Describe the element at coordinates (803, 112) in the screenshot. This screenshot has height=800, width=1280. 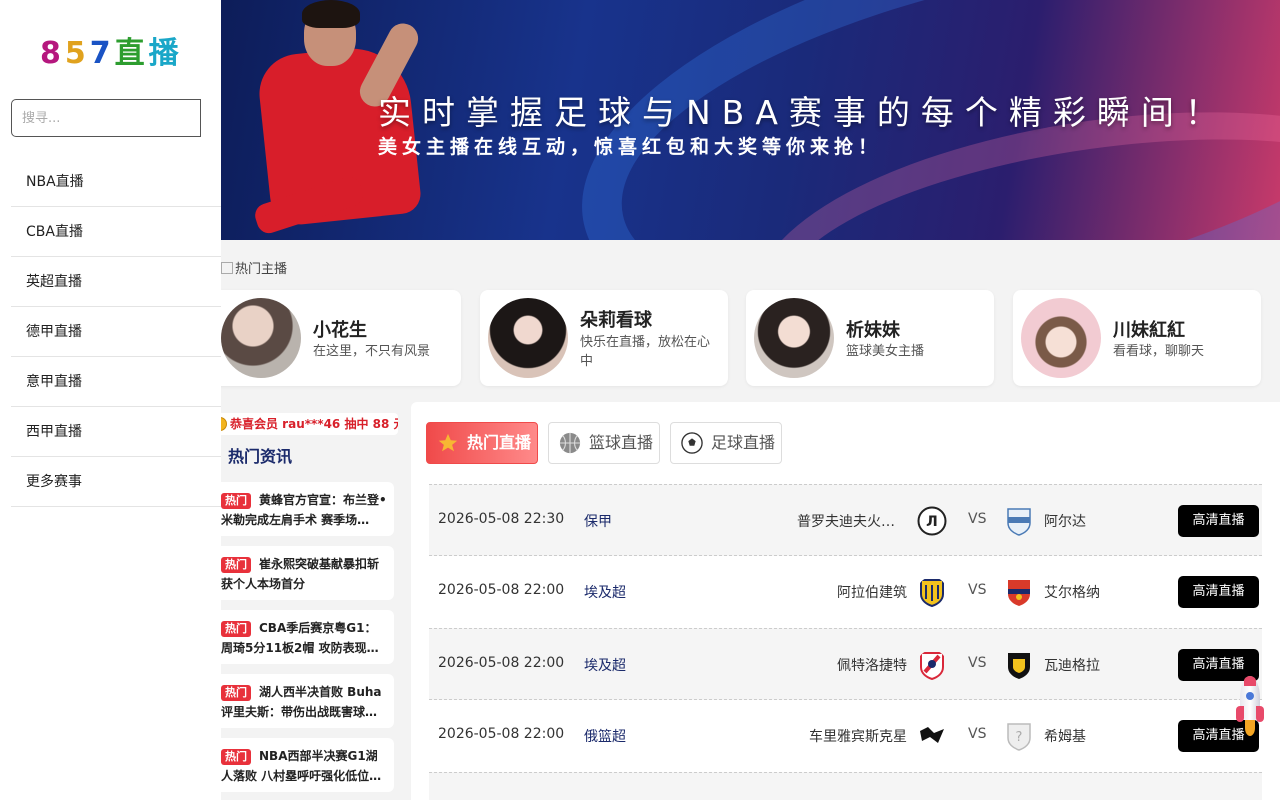
I see `banner-headline: 实时掌握足球与NBA赛事的每个精彩瞬间！` at that location.